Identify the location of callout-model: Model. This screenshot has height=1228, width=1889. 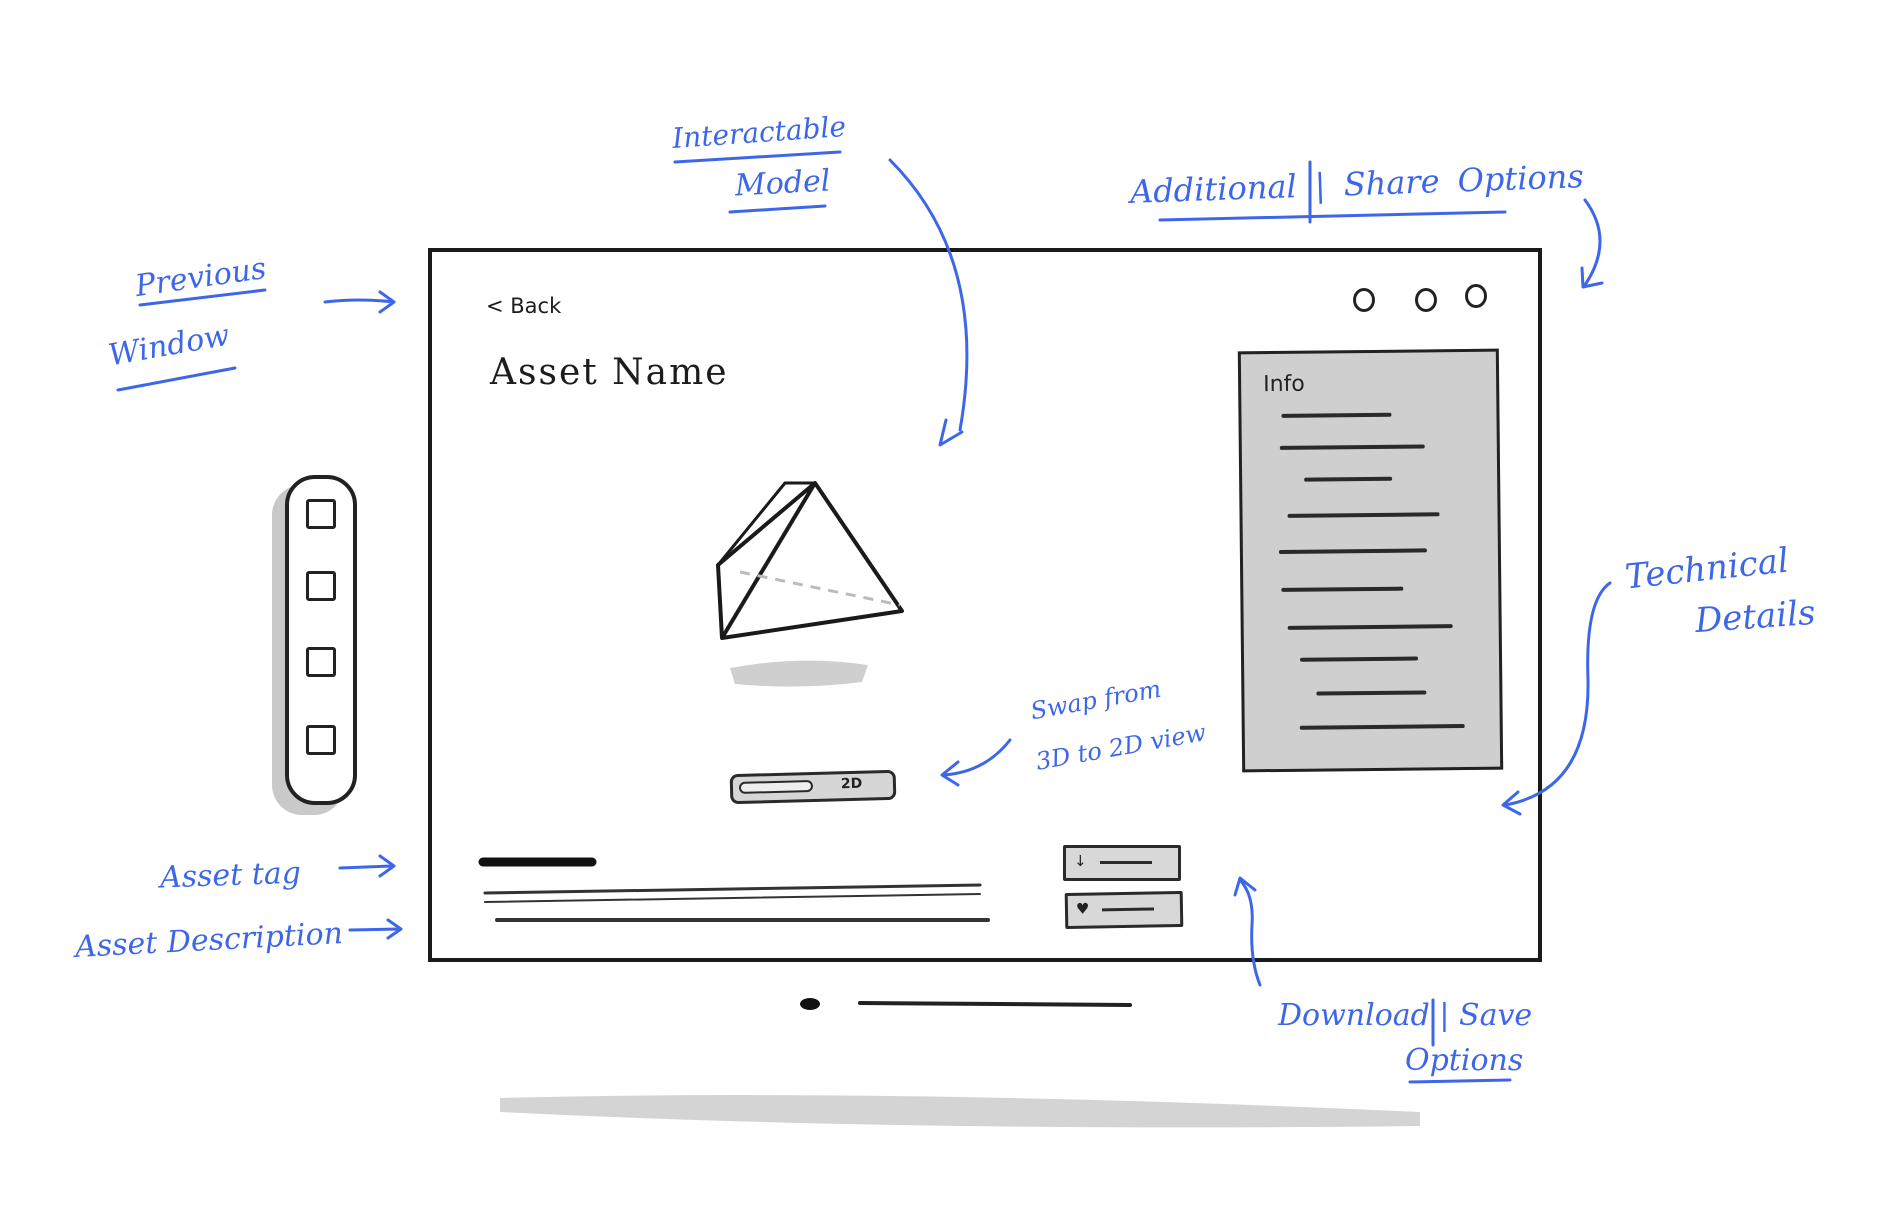
(783, 183).